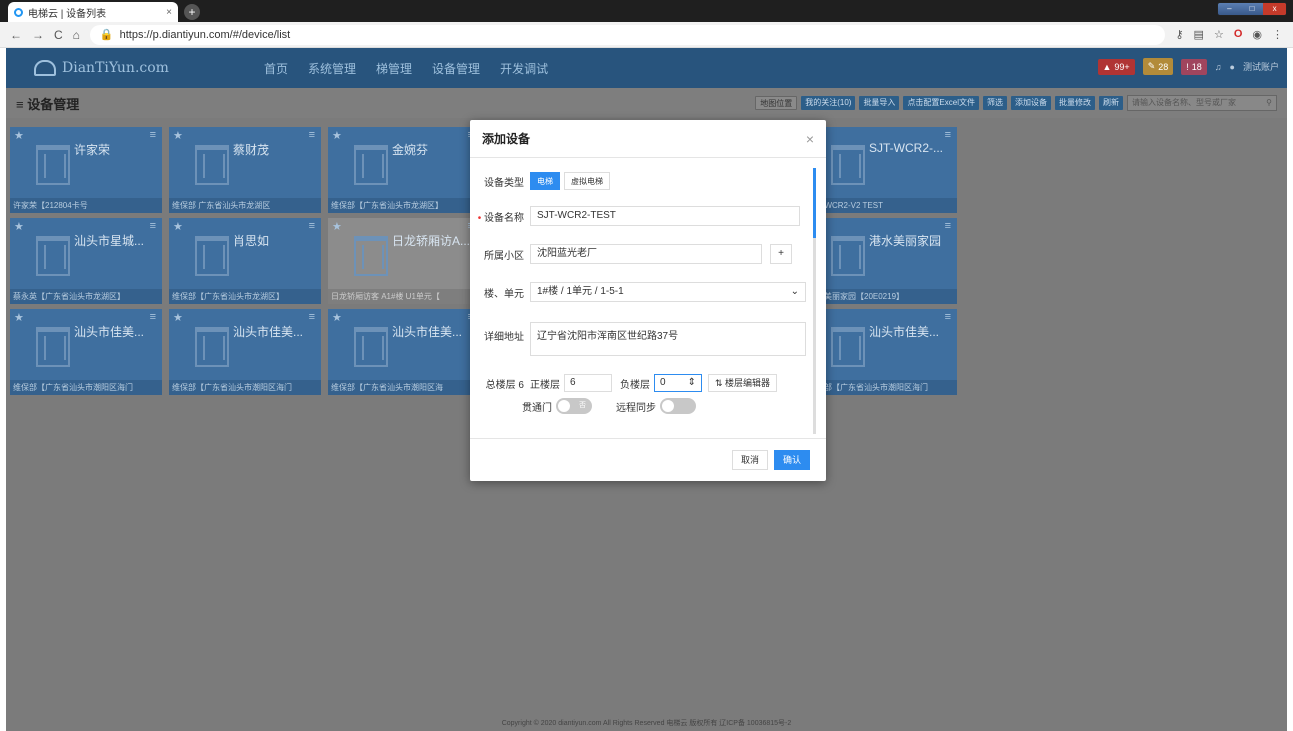  Describe the element at coordinates (500, 218) in the screenshot. I see `device-name-label: • 设备名称` at that location.